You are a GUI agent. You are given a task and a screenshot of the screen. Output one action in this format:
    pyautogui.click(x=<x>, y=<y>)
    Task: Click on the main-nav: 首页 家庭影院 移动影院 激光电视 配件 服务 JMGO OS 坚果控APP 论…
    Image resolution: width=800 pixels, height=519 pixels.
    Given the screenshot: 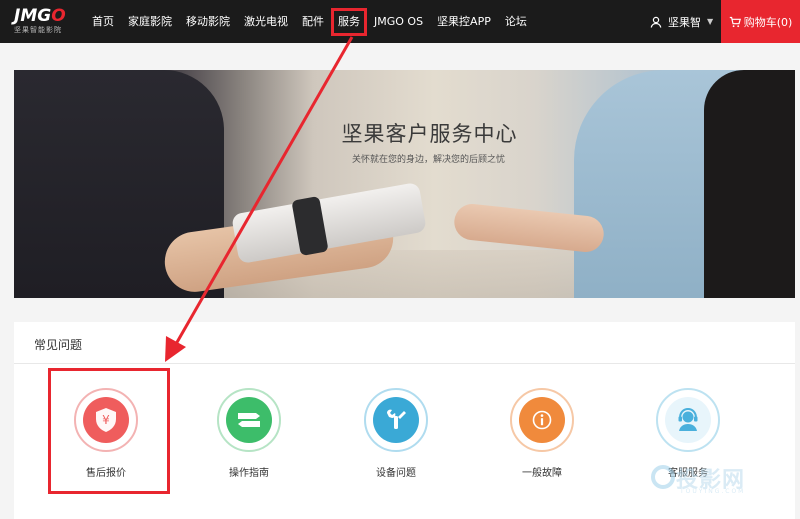 What is the action you would take?
    pyautogui.click(x=316, y=21)
    